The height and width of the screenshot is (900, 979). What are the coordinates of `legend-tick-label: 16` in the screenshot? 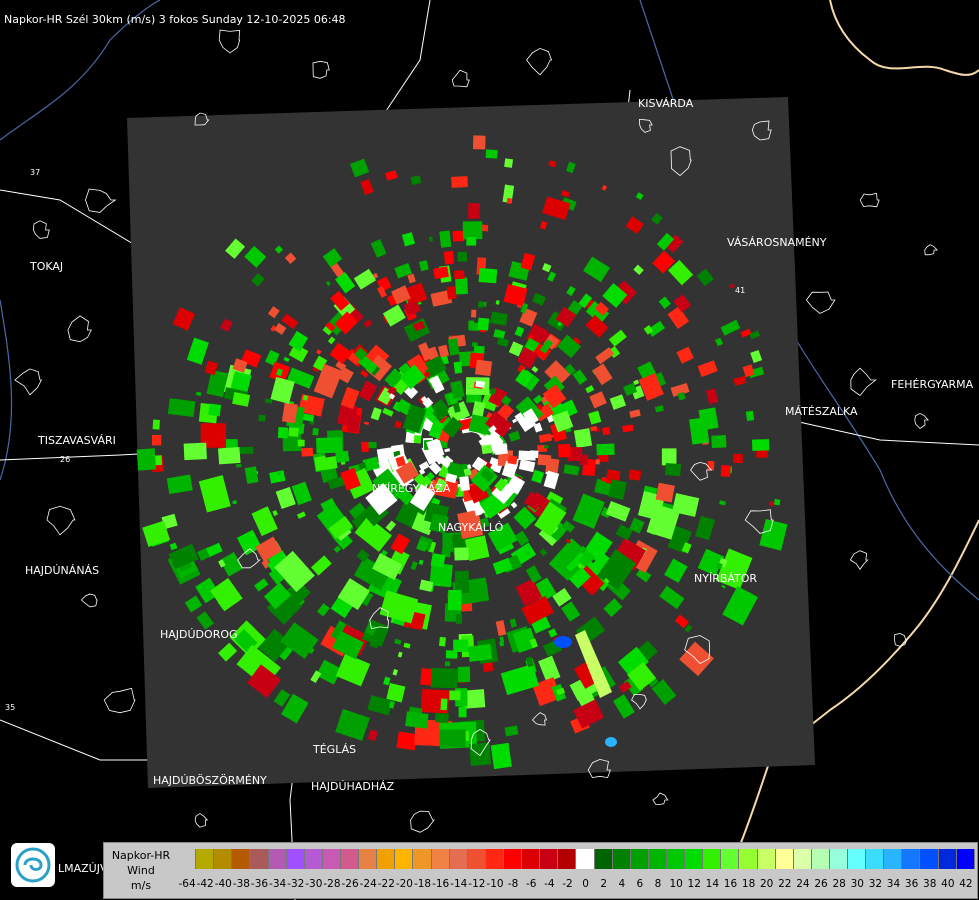 It's located at (730, 884).